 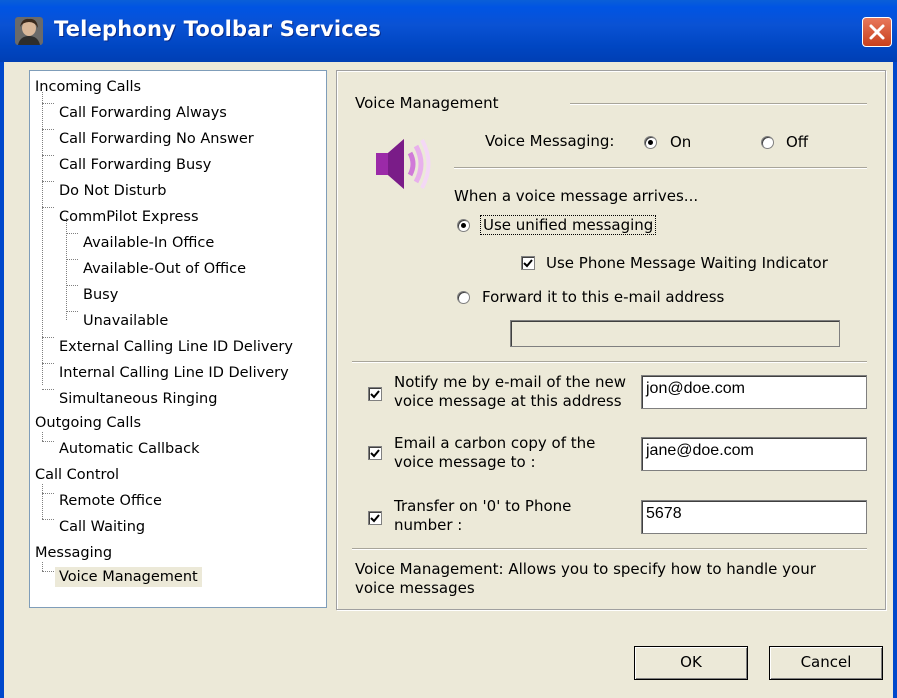 What do you see at coordinates (483, 506) in the screenshot?
I see `transfer-label-line1: Transfer on '0' to Phone` at bounding box center [483, 506].